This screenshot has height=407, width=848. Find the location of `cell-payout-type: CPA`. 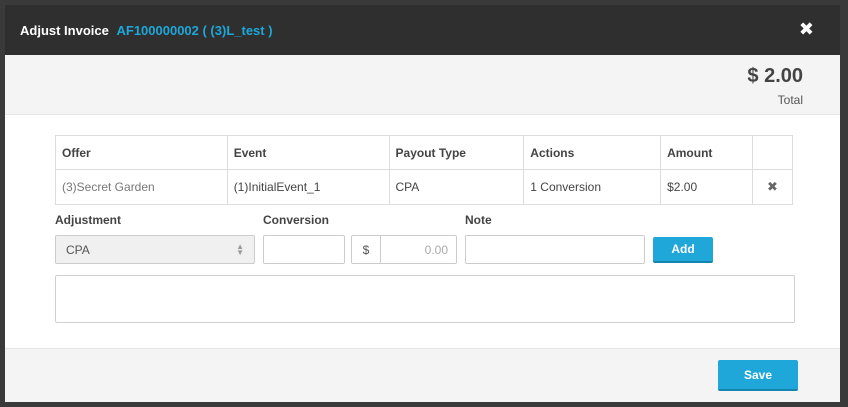

cell-payout-type: CPA is located at coordinates (456, 187).